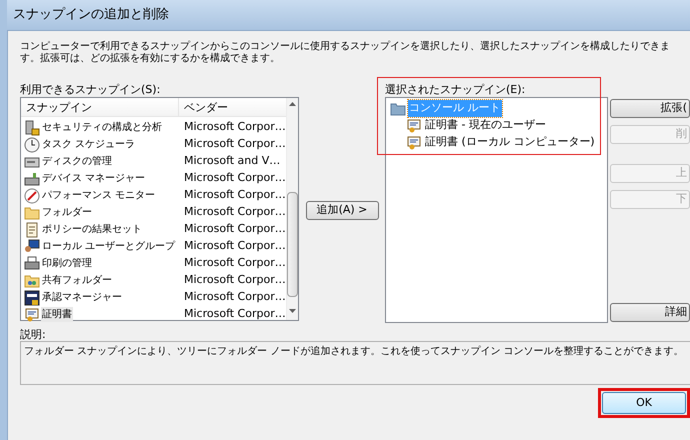  Describe the element at coordinates (355, 363) in the screenshot. I see `description-text: フォルダー スナップインにより、ツリーにフォルダー ノードが追加されます。これを使ってスナップイン コンソールを整理することができます。` at that location.